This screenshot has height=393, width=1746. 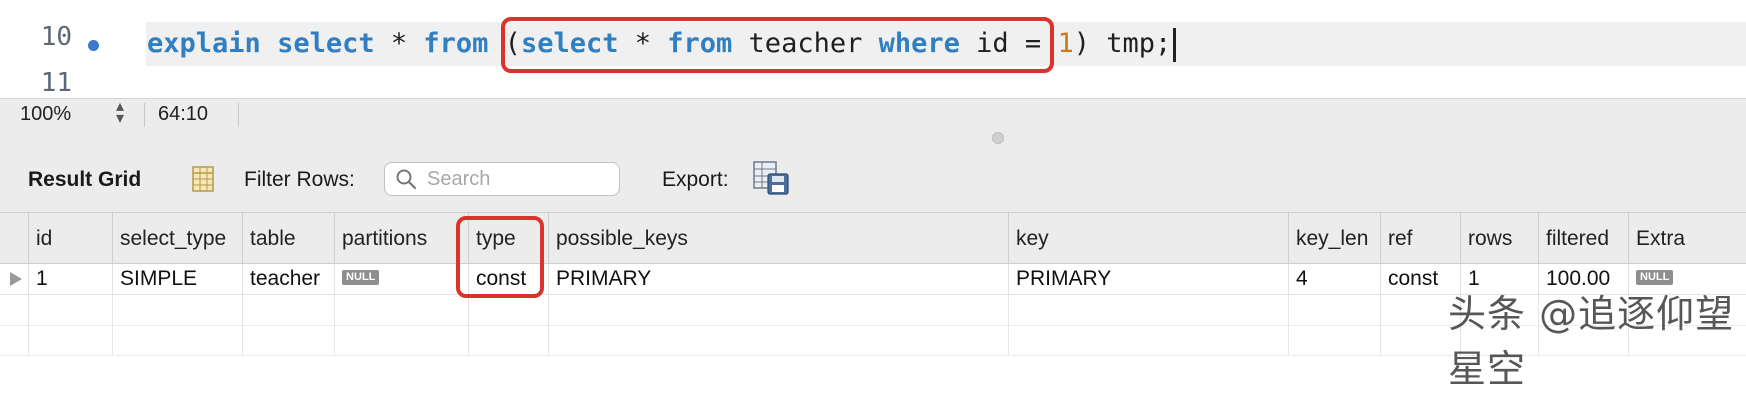 I want to click on table-cell: SIMPLE, so click(x=177, y=279).